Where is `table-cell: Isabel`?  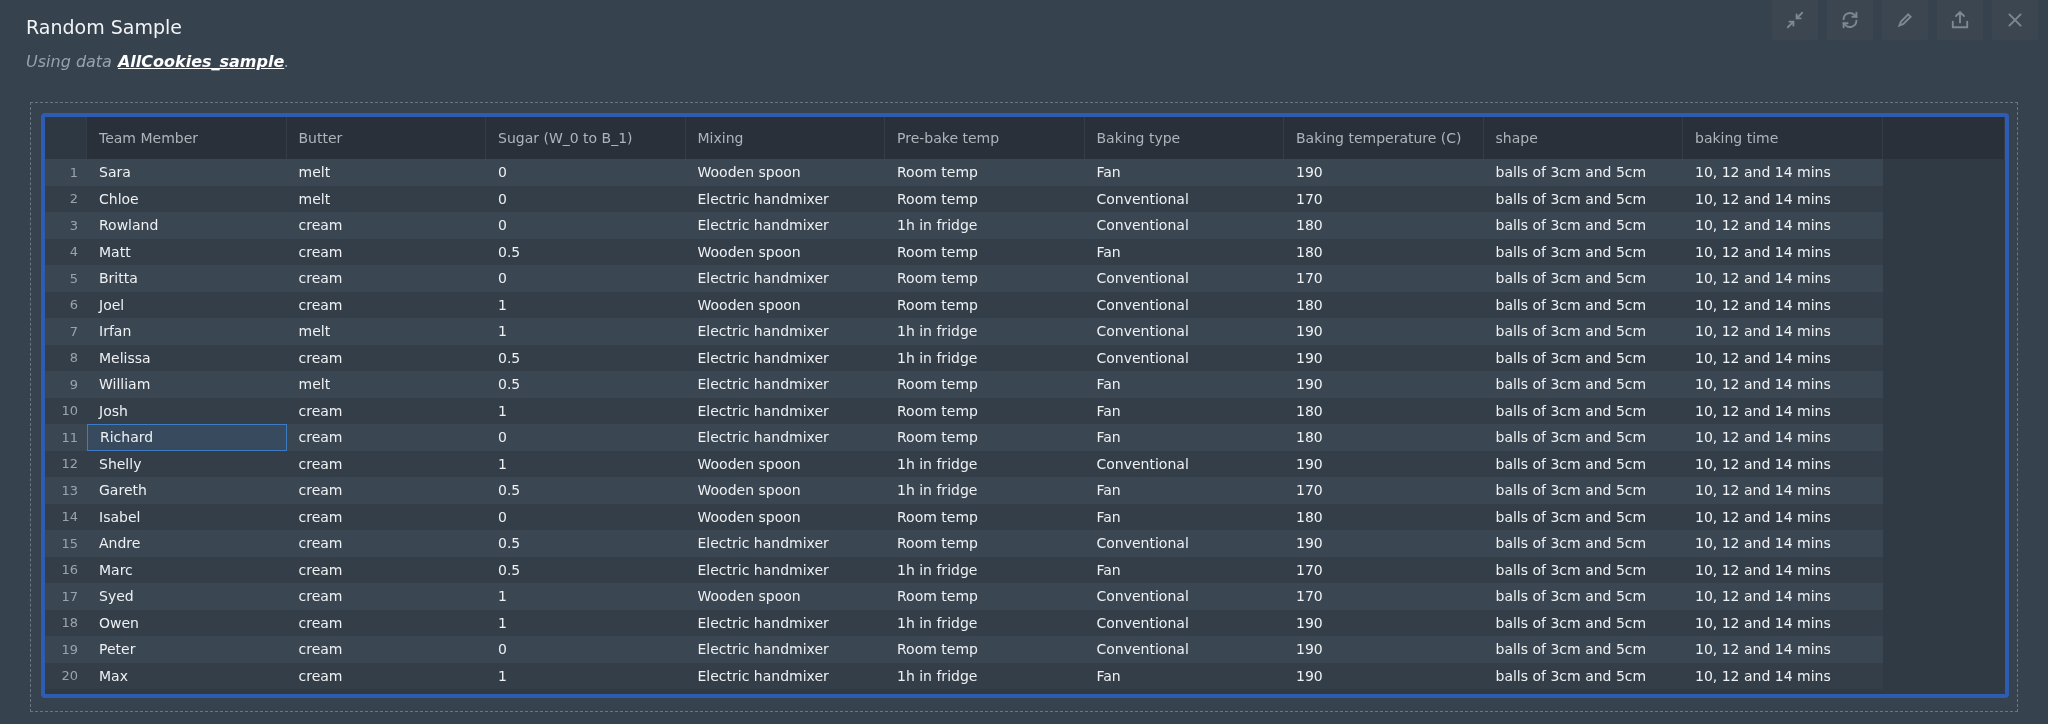 table-cell: Isabel is located at coordinates (187, 516).